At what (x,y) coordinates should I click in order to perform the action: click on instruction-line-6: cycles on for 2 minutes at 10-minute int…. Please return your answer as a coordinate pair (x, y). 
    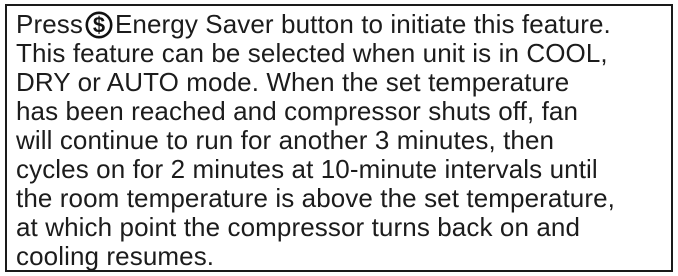
    Looking at the image, I should click on (307, 169).